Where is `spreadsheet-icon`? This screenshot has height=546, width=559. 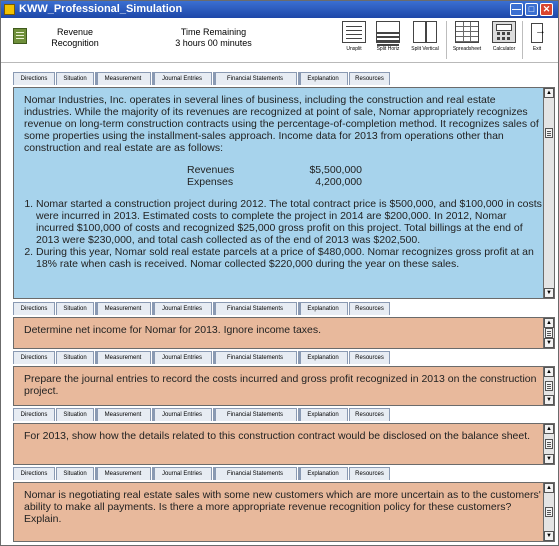
spreadsheet-icon is located at coordinates (467, 32).